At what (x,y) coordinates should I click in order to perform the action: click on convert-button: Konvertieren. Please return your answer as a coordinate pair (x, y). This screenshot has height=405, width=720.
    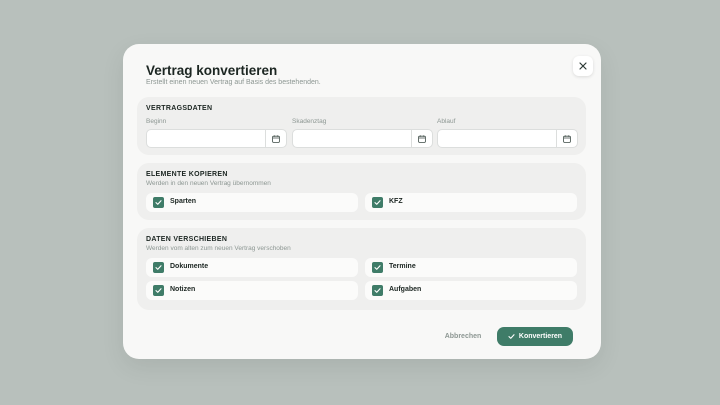
    Looking at the image, I should click on (535, 336).